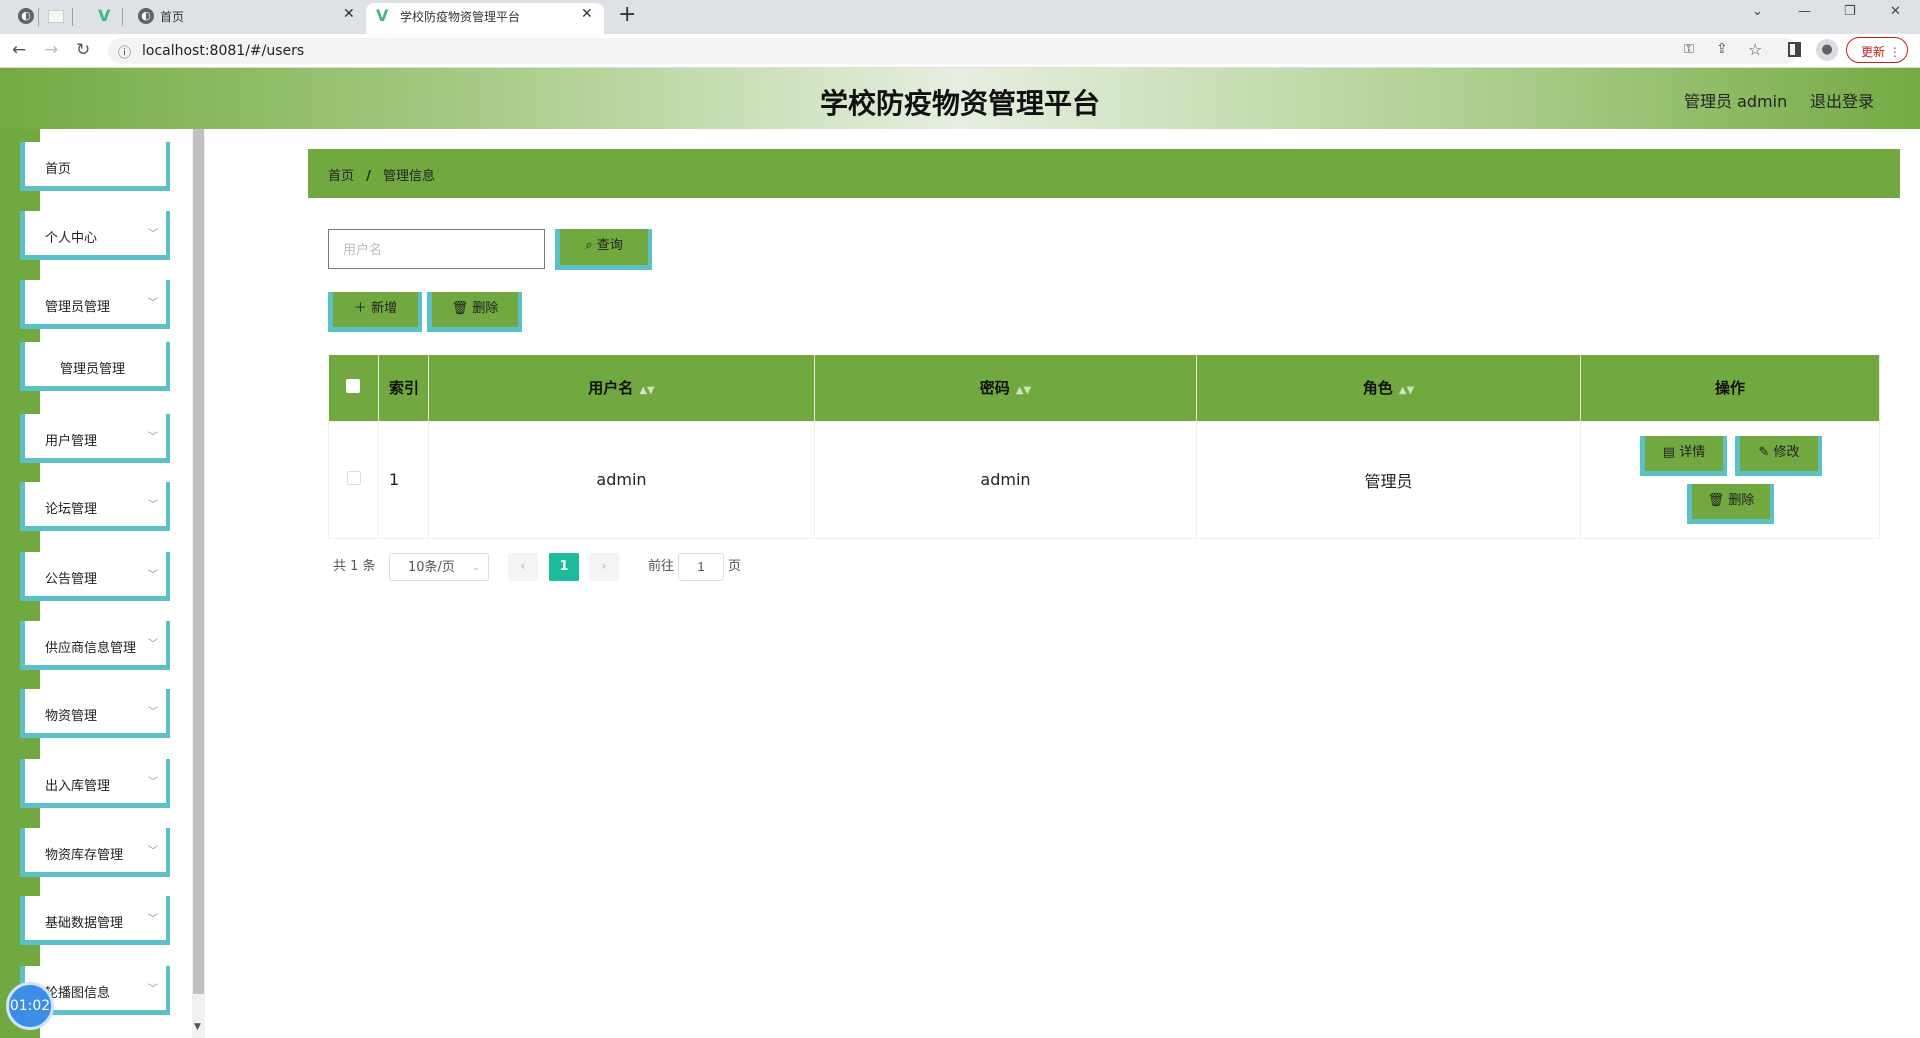  Describe the element at coordinates (95, 576) in the screenshot. I see `sidebar-item: 公告管理 ﹀` at that location.